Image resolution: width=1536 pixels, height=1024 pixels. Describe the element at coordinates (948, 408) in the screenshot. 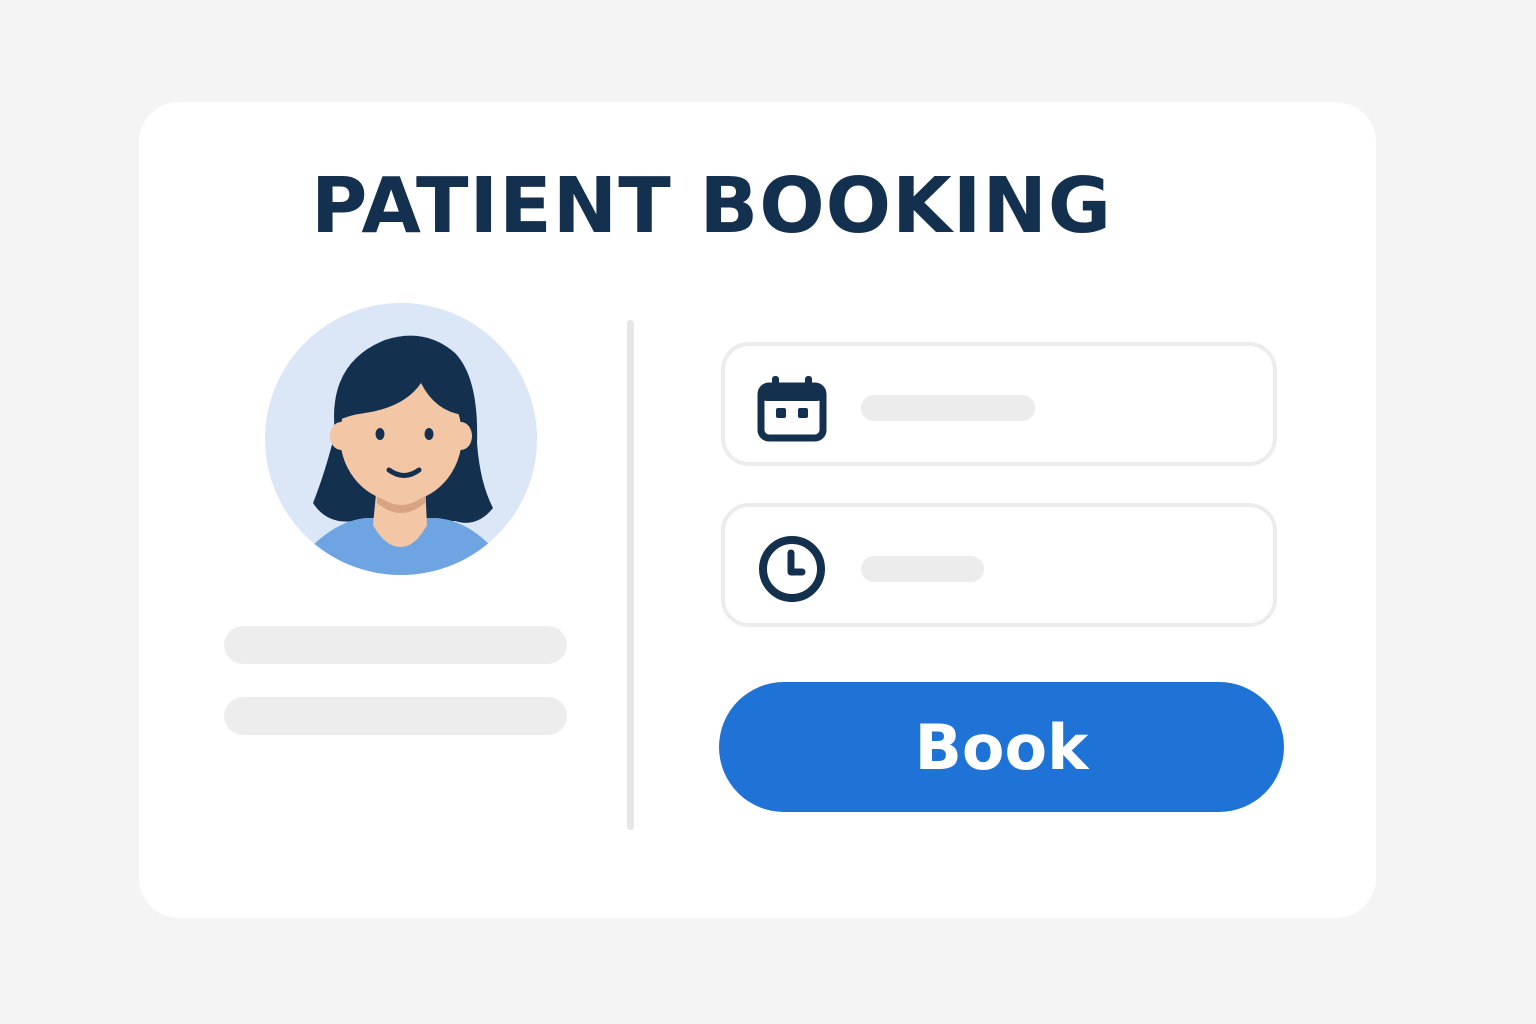

I see `date-value-placeholder` at that location.